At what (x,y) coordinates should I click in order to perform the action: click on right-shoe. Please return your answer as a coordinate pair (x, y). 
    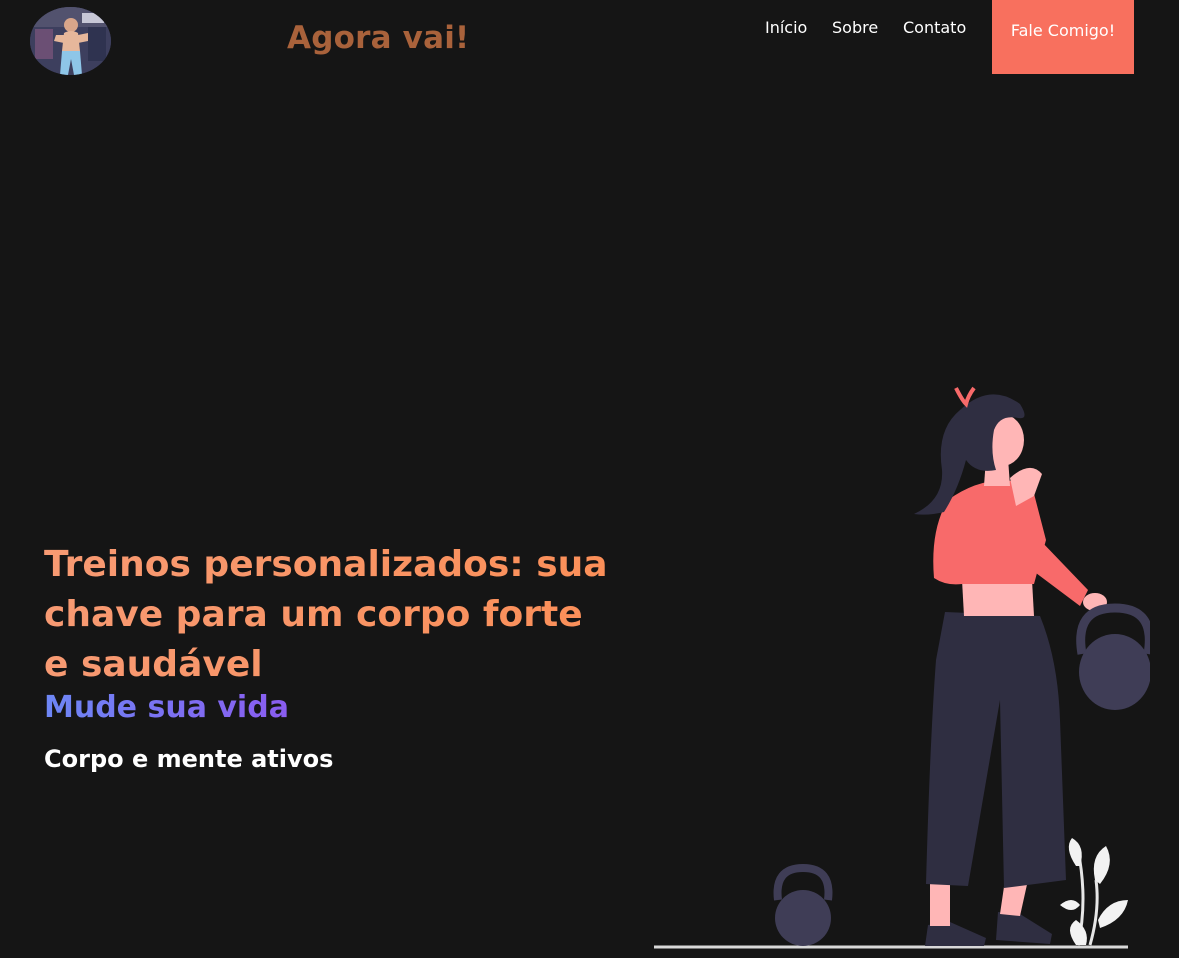
    Looking at the image, I should click on (1024, 928).